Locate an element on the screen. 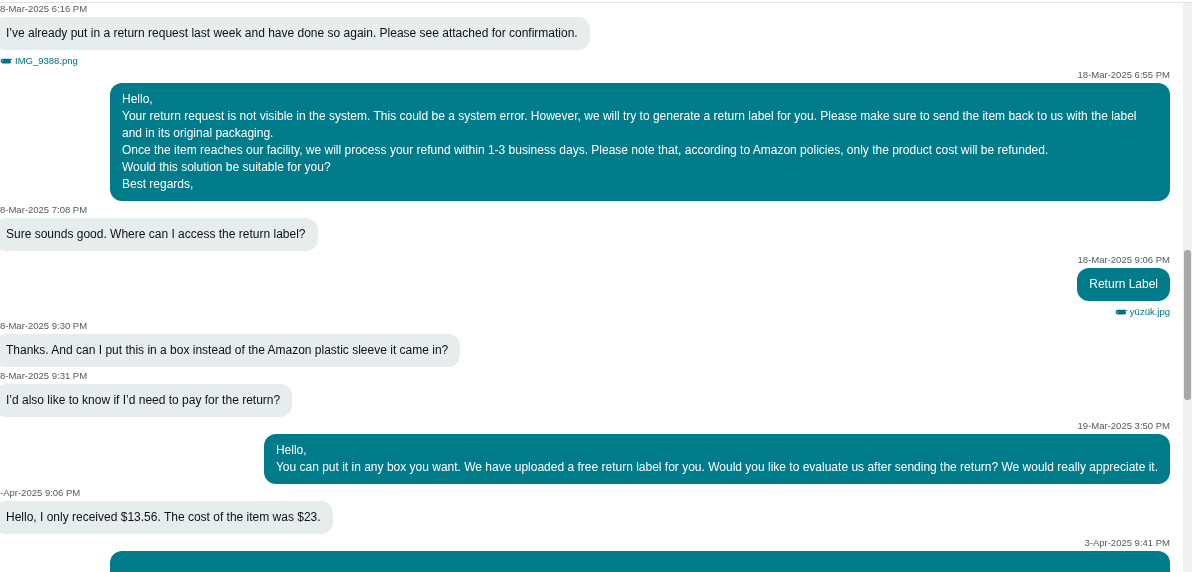 The image size is (1192, 572). attachment-link: IMG_9388.png is located at coordinates (39, 60).